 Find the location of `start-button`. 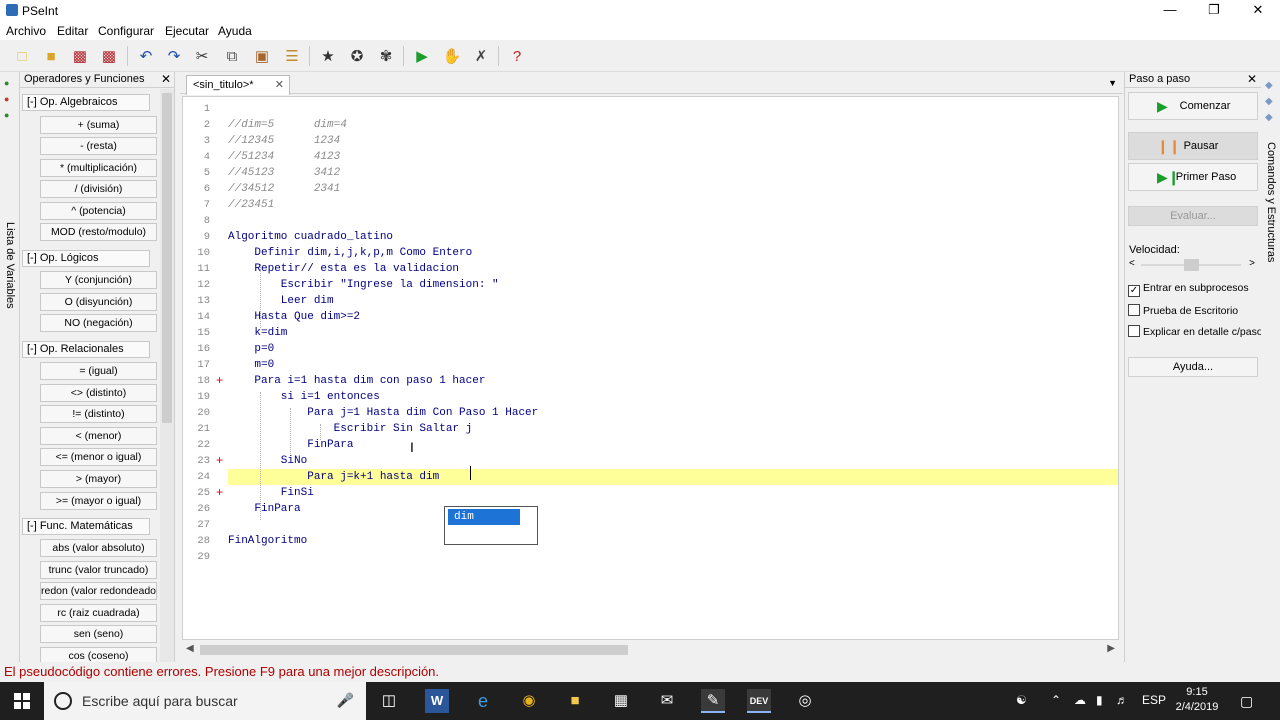

start-button is located at coordinates (22, 701).